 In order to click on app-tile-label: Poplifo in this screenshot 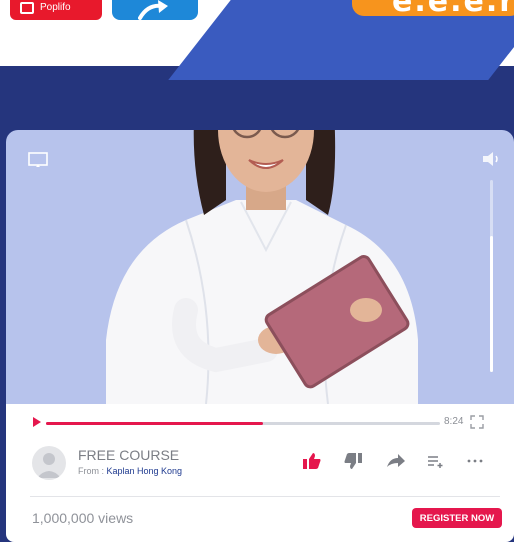, I will do `click(55, 7)`.